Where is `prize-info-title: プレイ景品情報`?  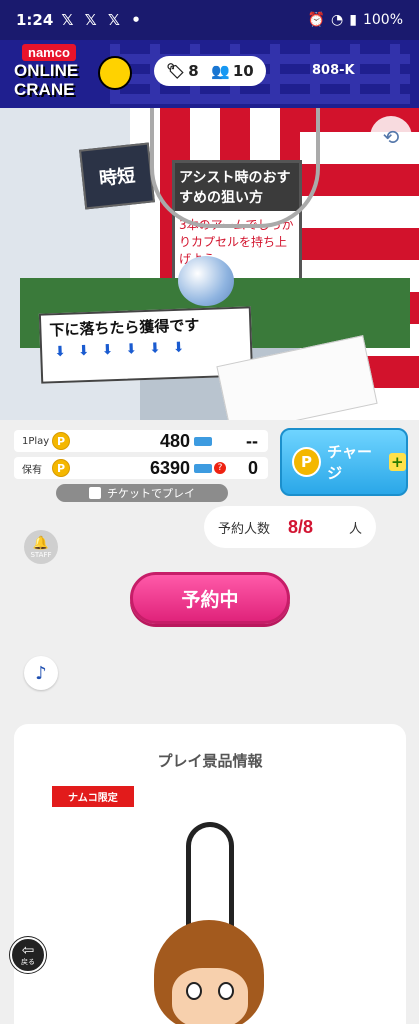
prize-info-title: プレイ景品情報 is located at coordinates (210, 761).